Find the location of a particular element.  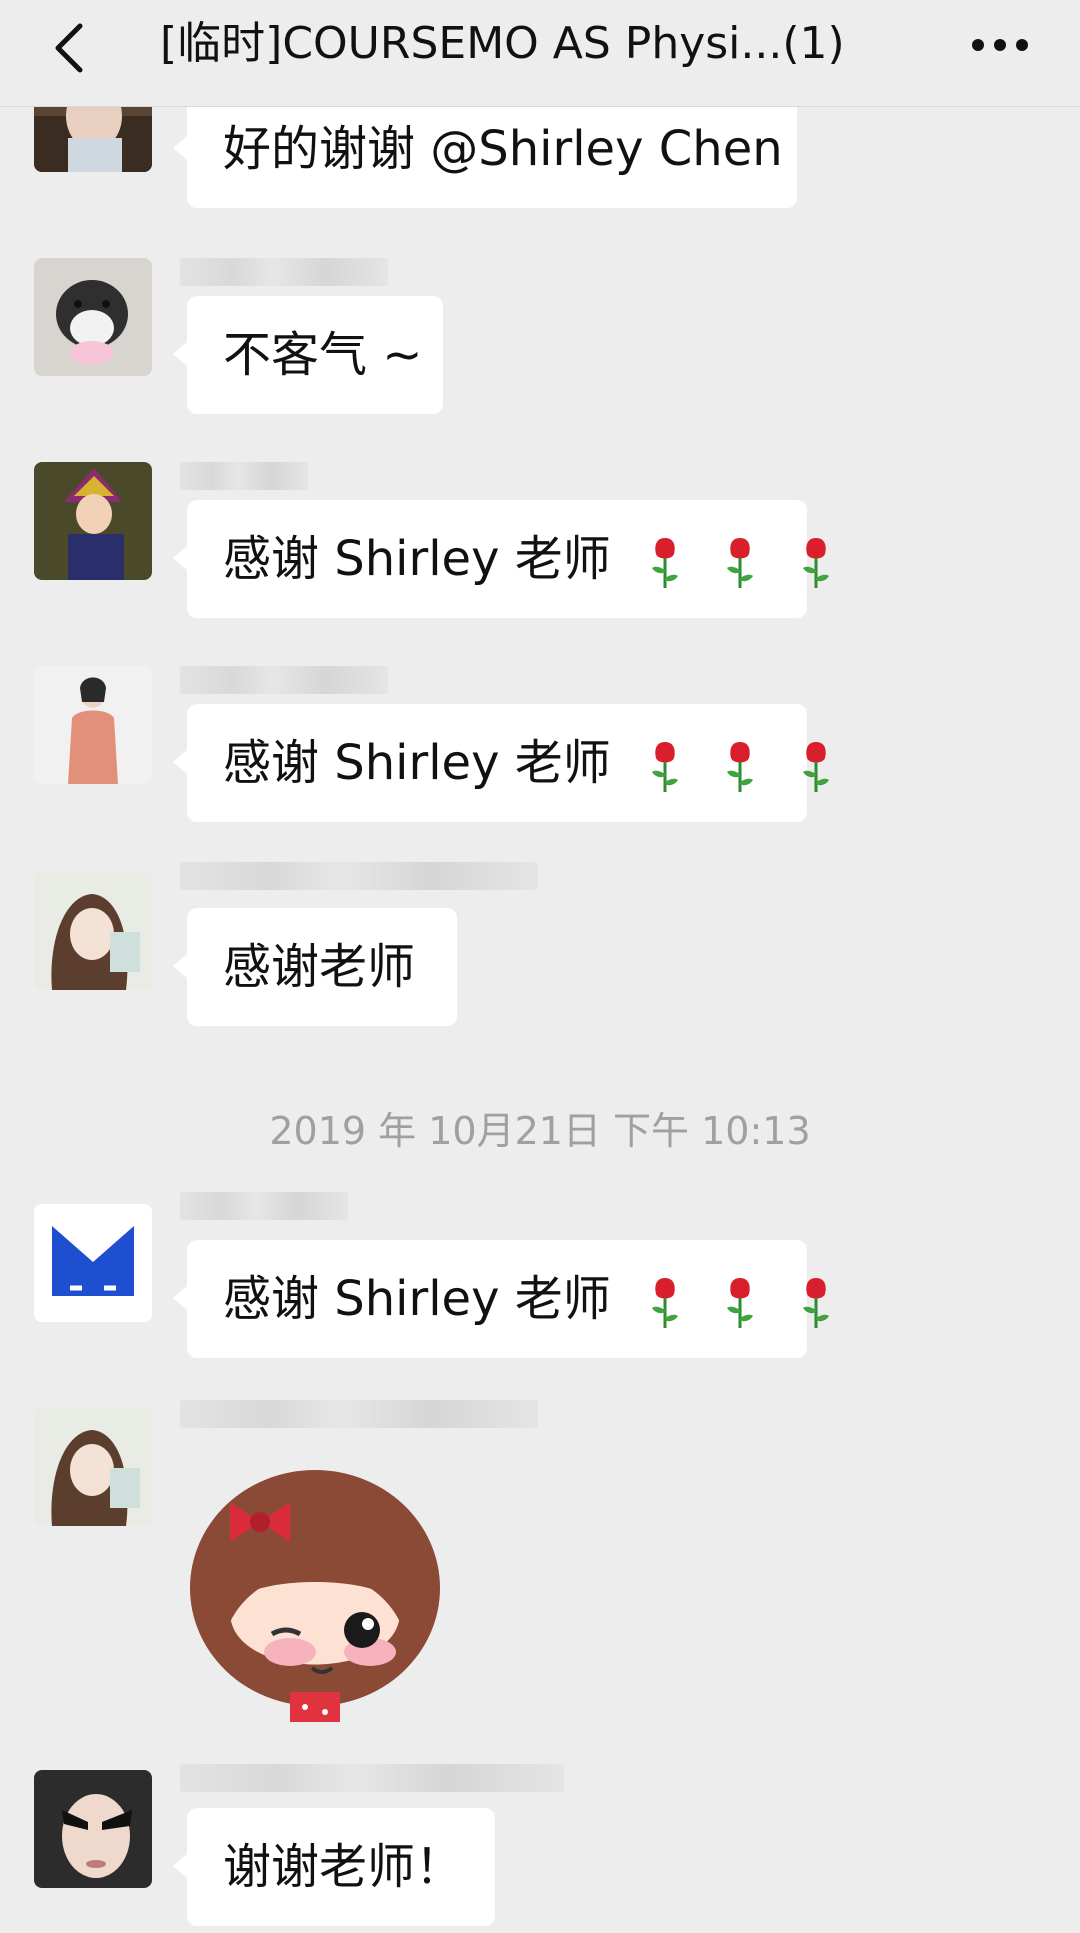

message-bubble: 好的谢谢 @Shirley Chen is located at coordinates (485, 149).